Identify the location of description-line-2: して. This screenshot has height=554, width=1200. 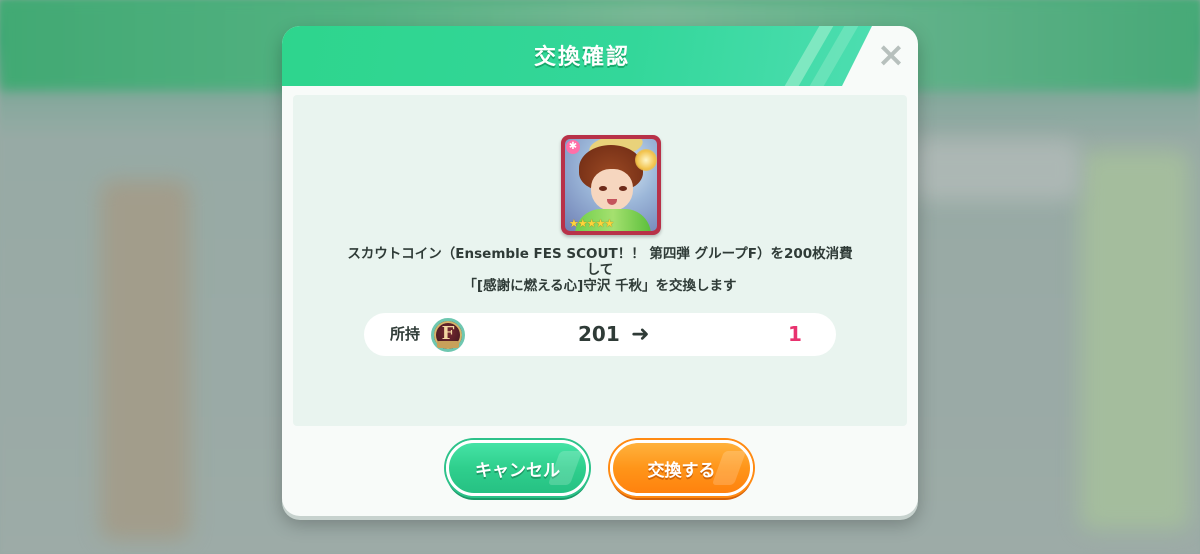
(600, 270).